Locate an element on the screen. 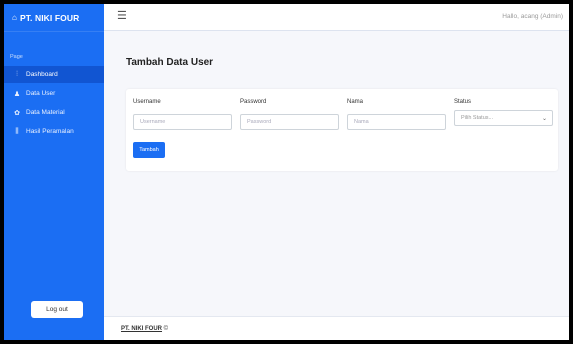  top-bar: ☰ Hallo, acang (Admin) is located at coordinates (336, 17).